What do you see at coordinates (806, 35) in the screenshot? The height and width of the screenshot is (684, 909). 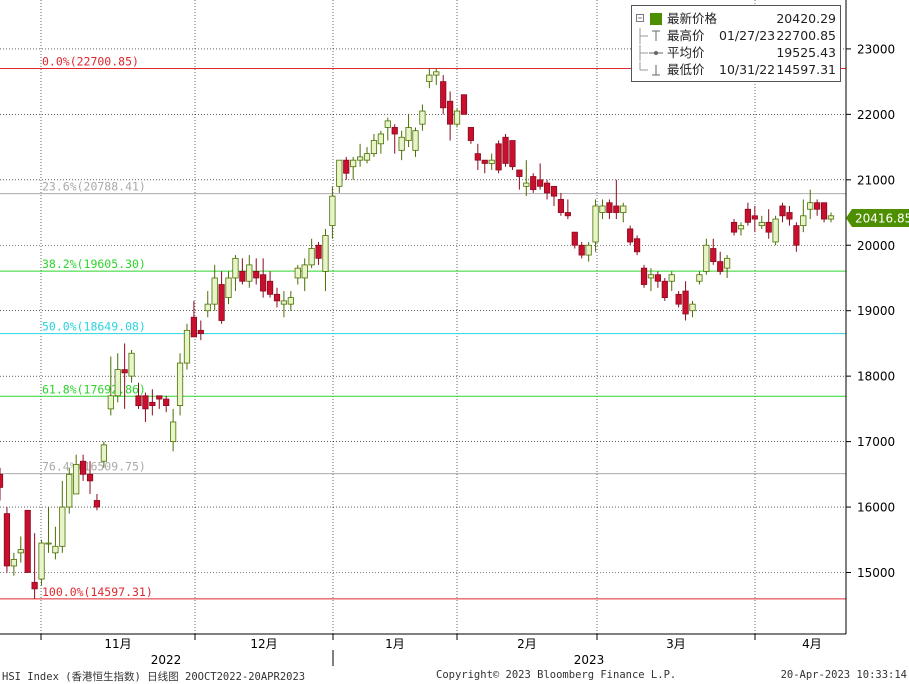 I see `legend-value: 22700.85` at bounding box center [806, 35].